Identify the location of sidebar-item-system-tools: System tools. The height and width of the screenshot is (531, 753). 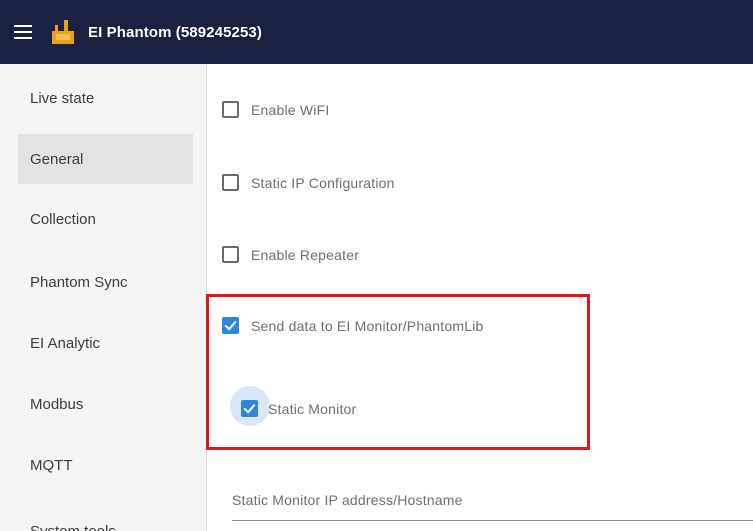
(105, 518).